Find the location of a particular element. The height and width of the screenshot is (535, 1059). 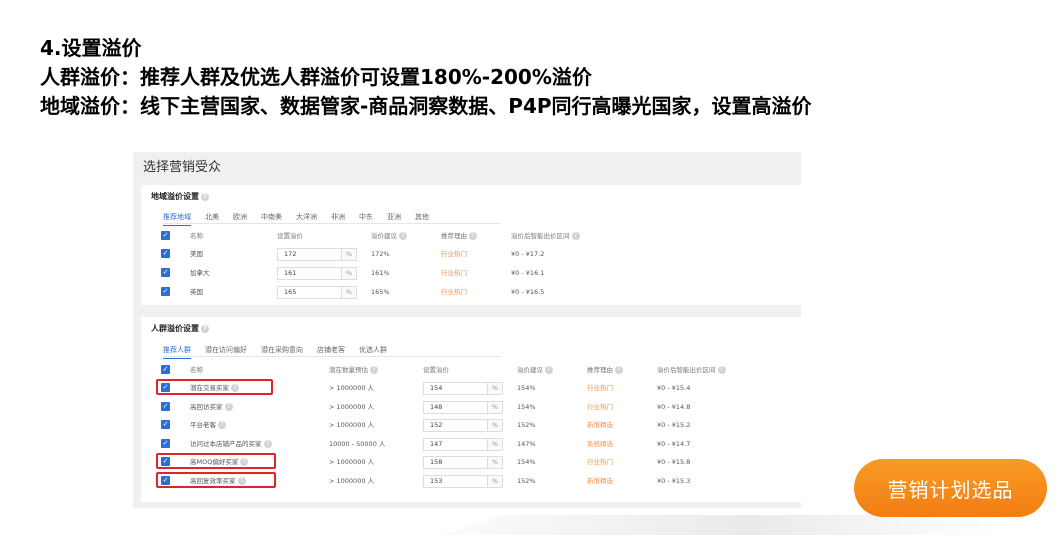

column-count: 潜在数量预估? is located at coordinates (353, 370).